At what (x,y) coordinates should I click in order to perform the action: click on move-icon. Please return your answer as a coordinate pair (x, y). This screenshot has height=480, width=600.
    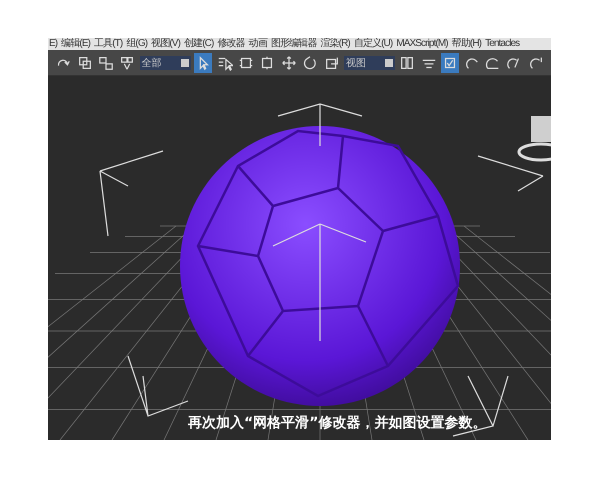
    Looking at the image, I should click on (288, 62).